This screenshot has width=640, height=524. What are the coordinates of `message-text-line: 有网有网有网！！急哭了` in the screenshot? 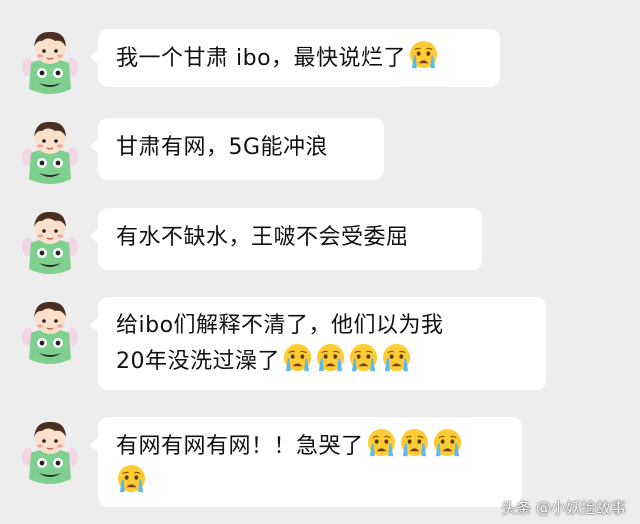 It's located at (311, 446).